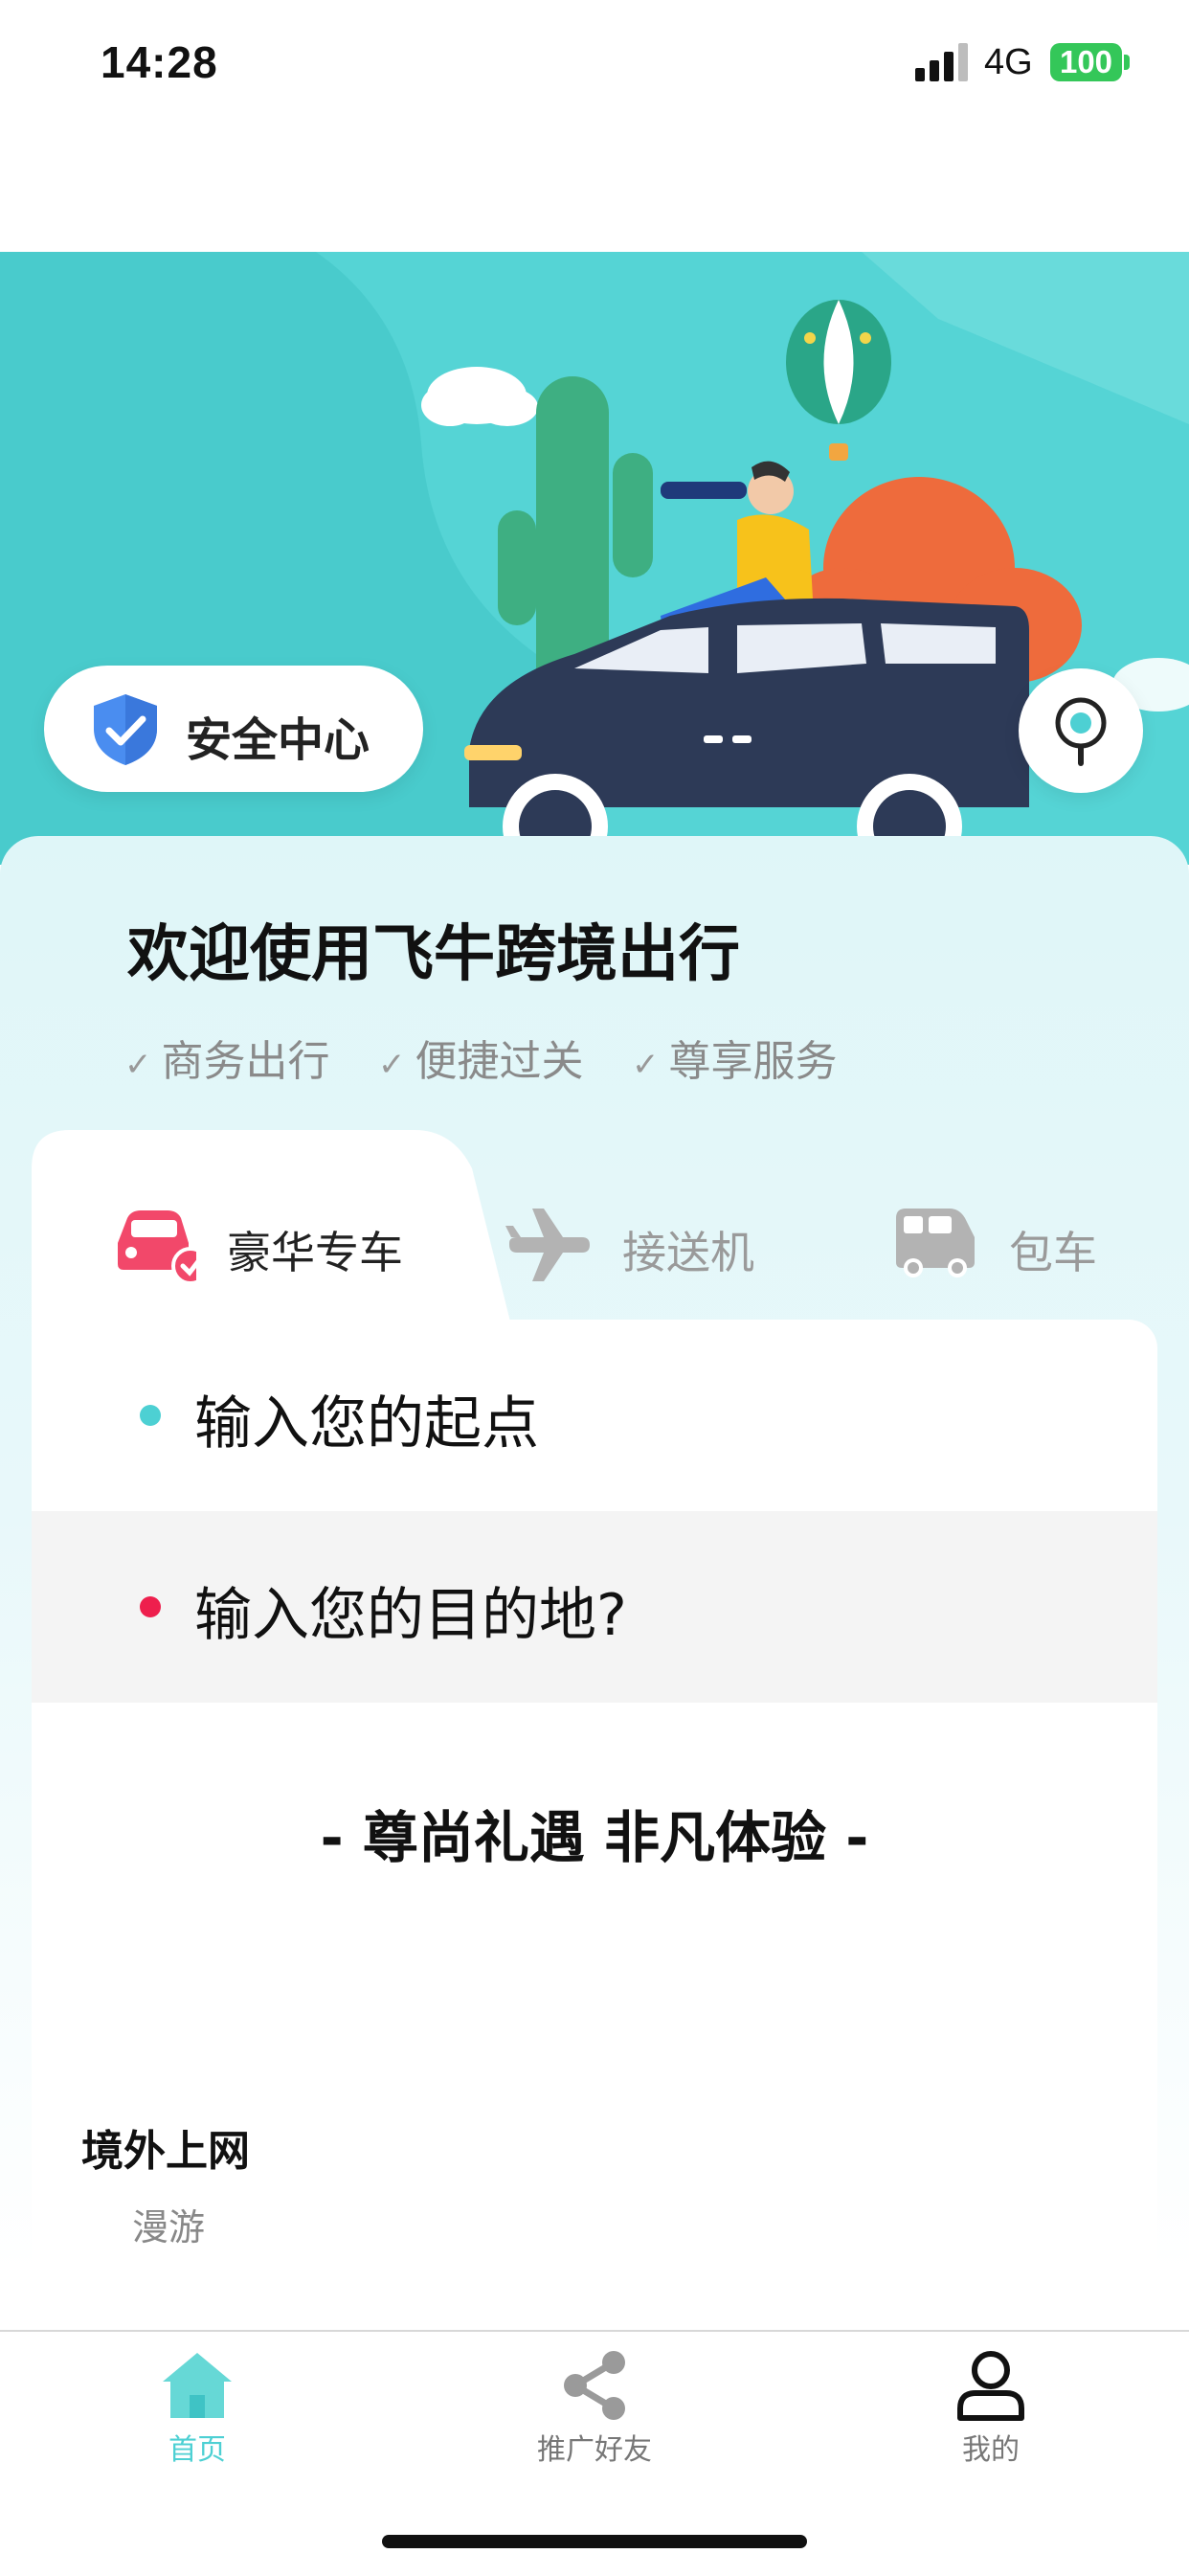 This screenshot has height=2576, width=1189. I want to click on tab-airport-transfer: 接送机, so click(639, 1252).